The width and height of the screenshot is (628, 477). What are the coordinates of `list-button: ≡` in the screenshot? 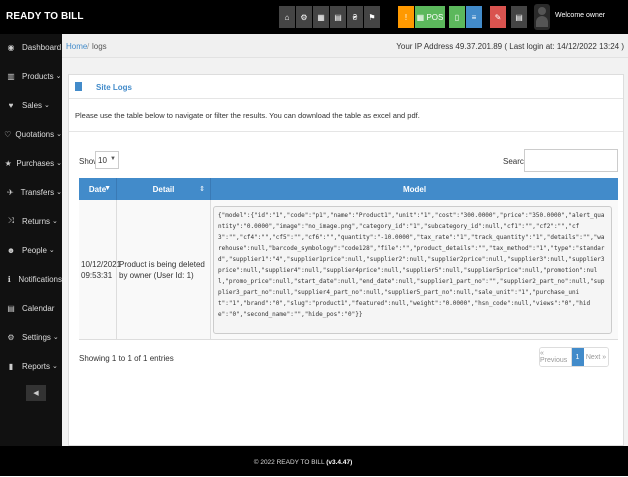 It's located at (474, 17).